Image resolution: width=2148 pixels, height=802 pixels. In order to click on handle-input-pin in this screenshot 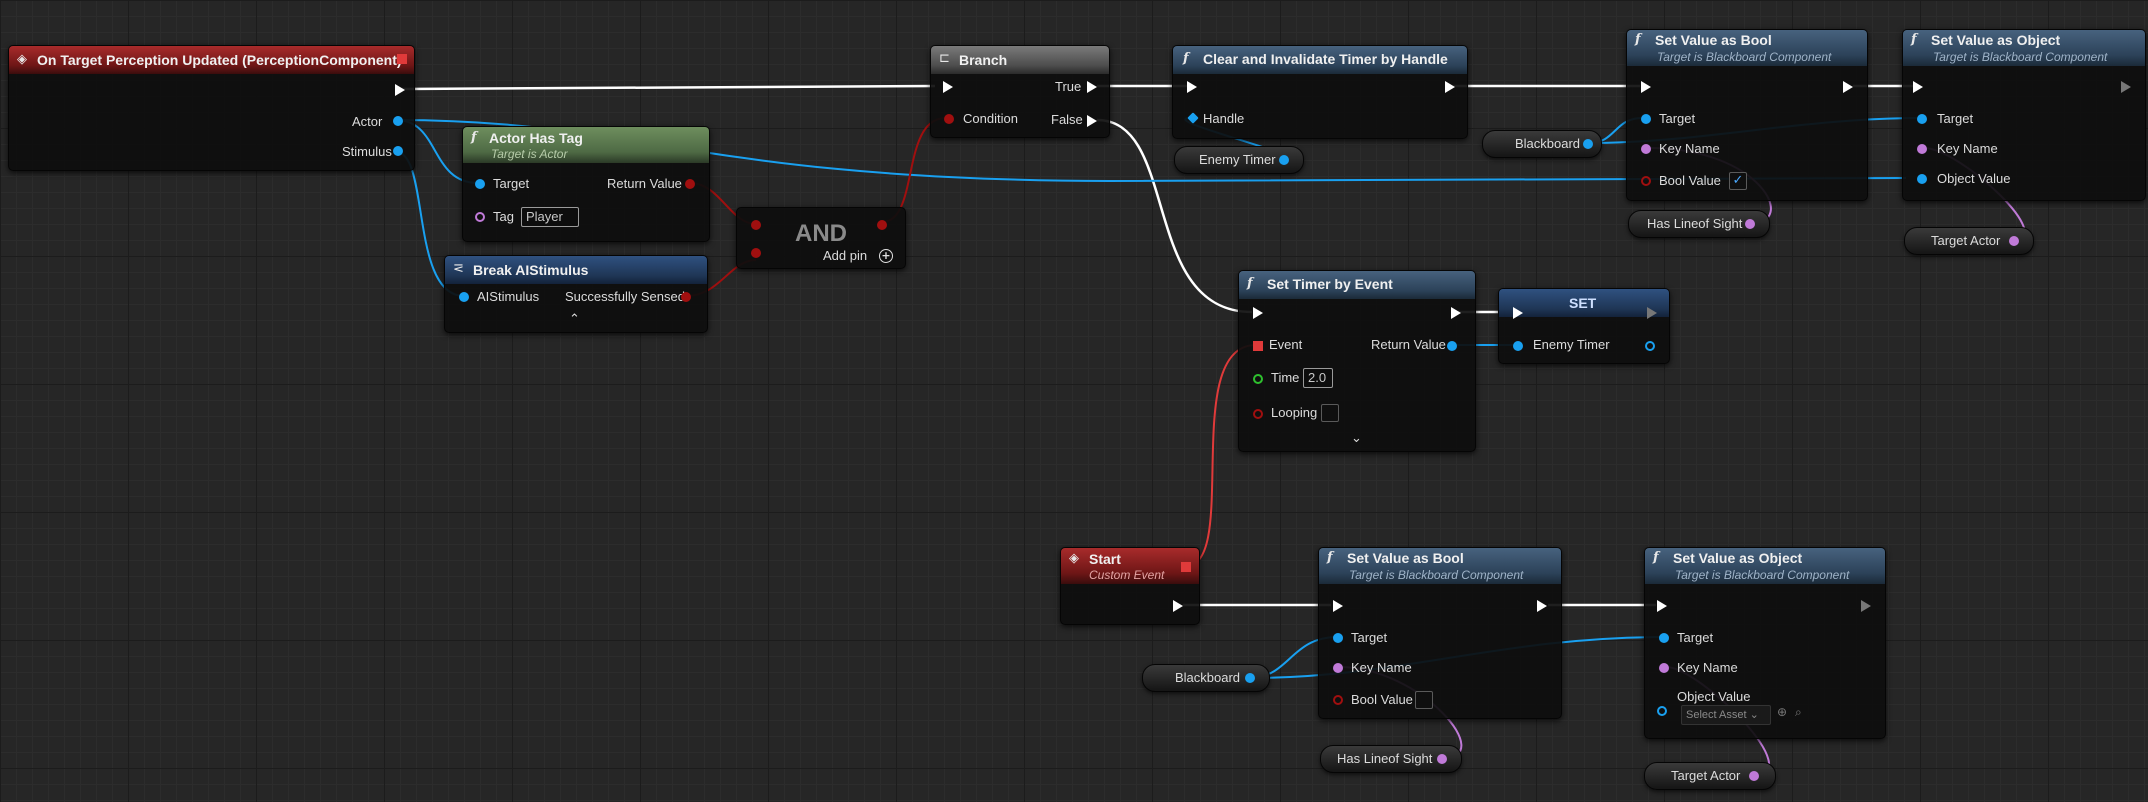, I will do `click(1193, 118)`.